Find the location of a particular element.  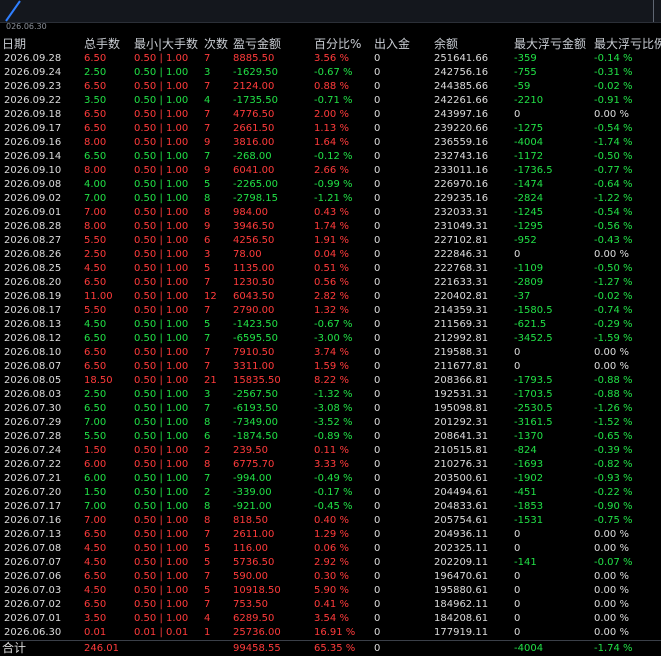

col-max-floating-loss: 最大浮亏金额 is located at coordinates (553, 44).